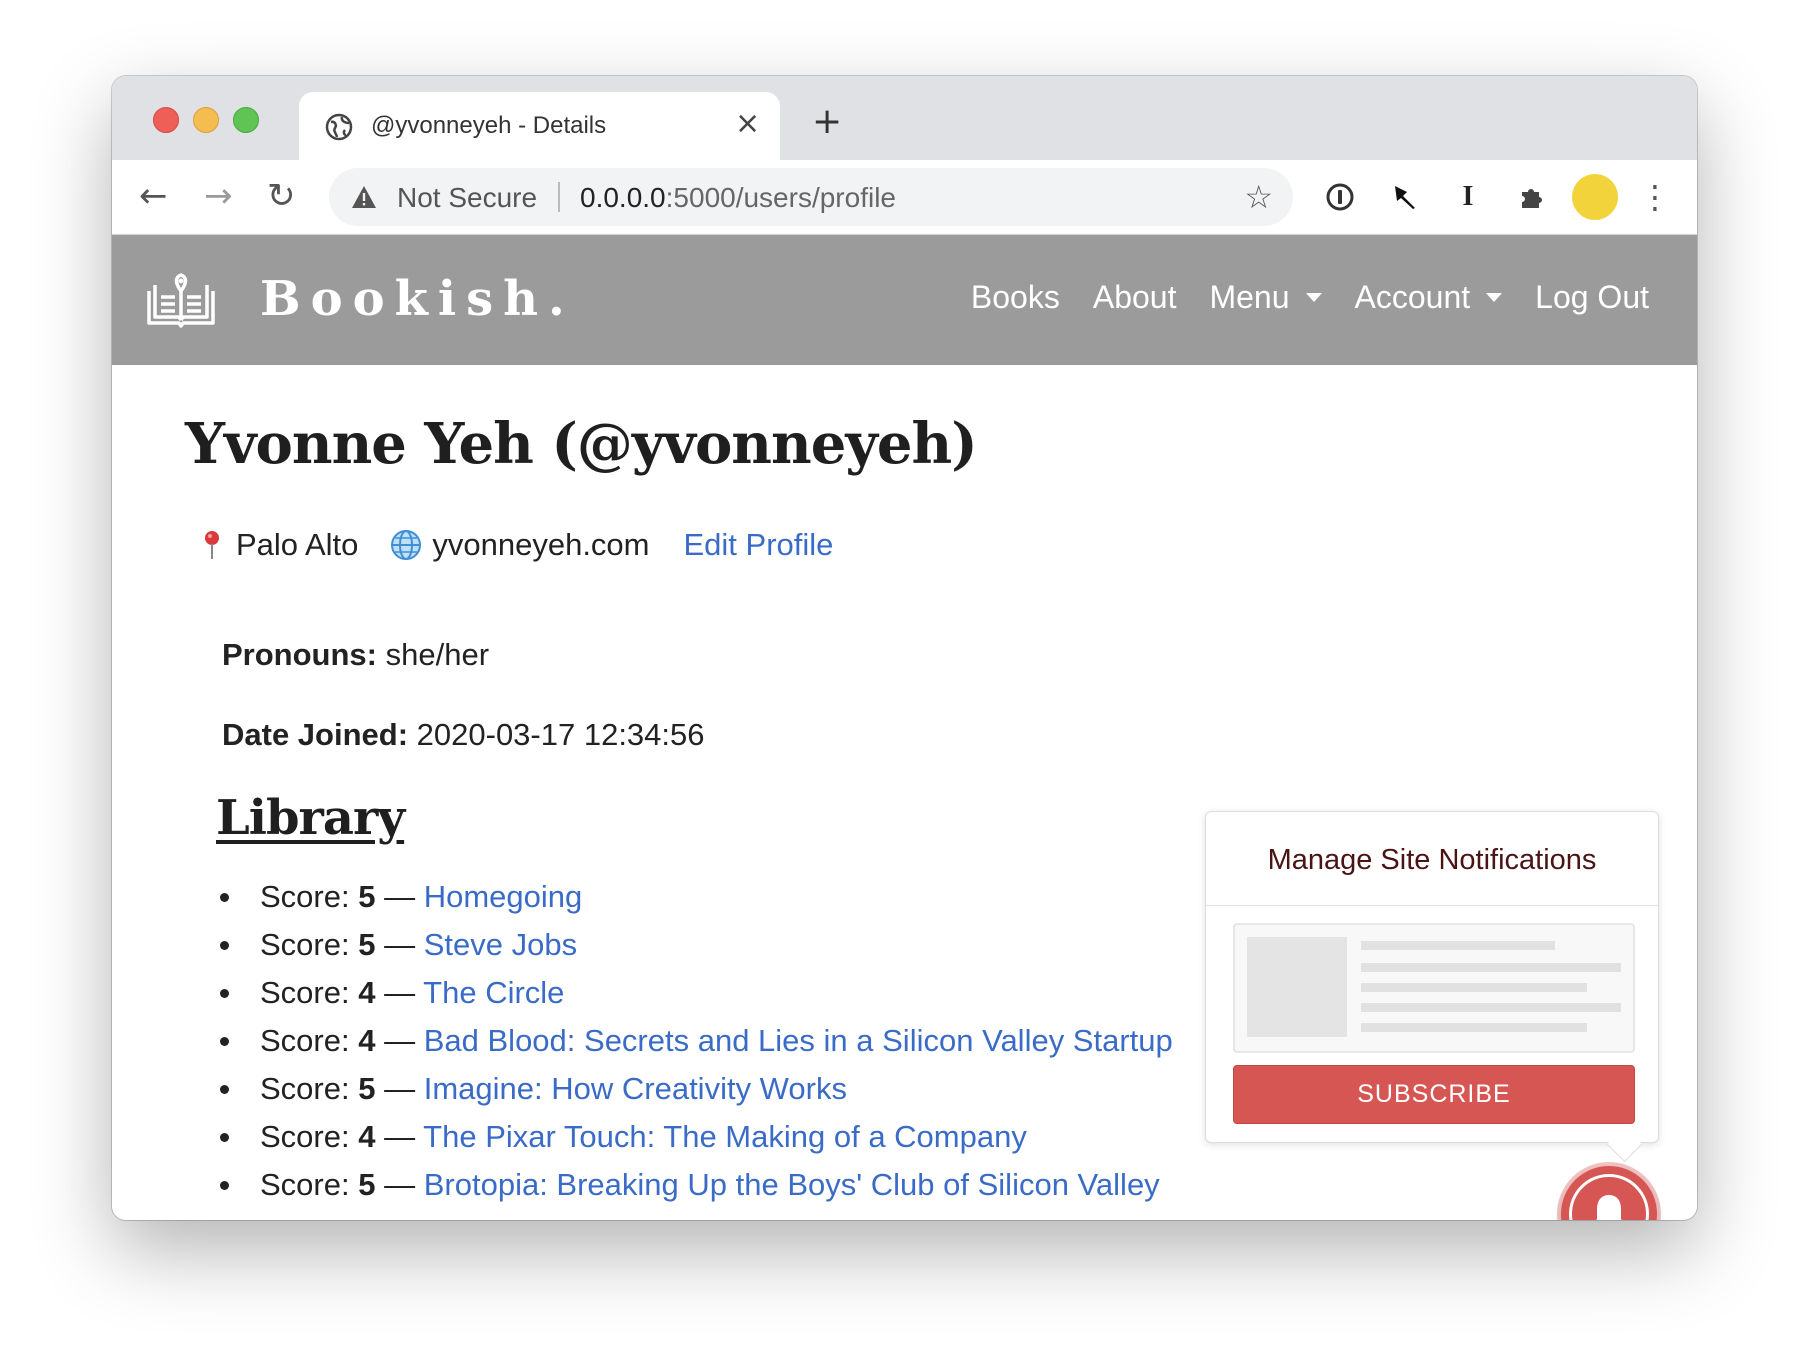 This screenshot has width=1810, height=1370. What do you see at coordinates (747, 124) in the screenshot?
I see `close-tab-icon: ×` at bounding box center [747, 124].